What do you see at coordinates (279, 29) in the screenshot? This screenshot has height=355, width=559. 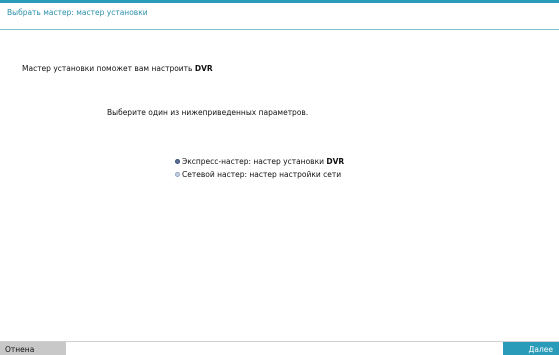 I see `title-divider` at bounding box center [279, 29].